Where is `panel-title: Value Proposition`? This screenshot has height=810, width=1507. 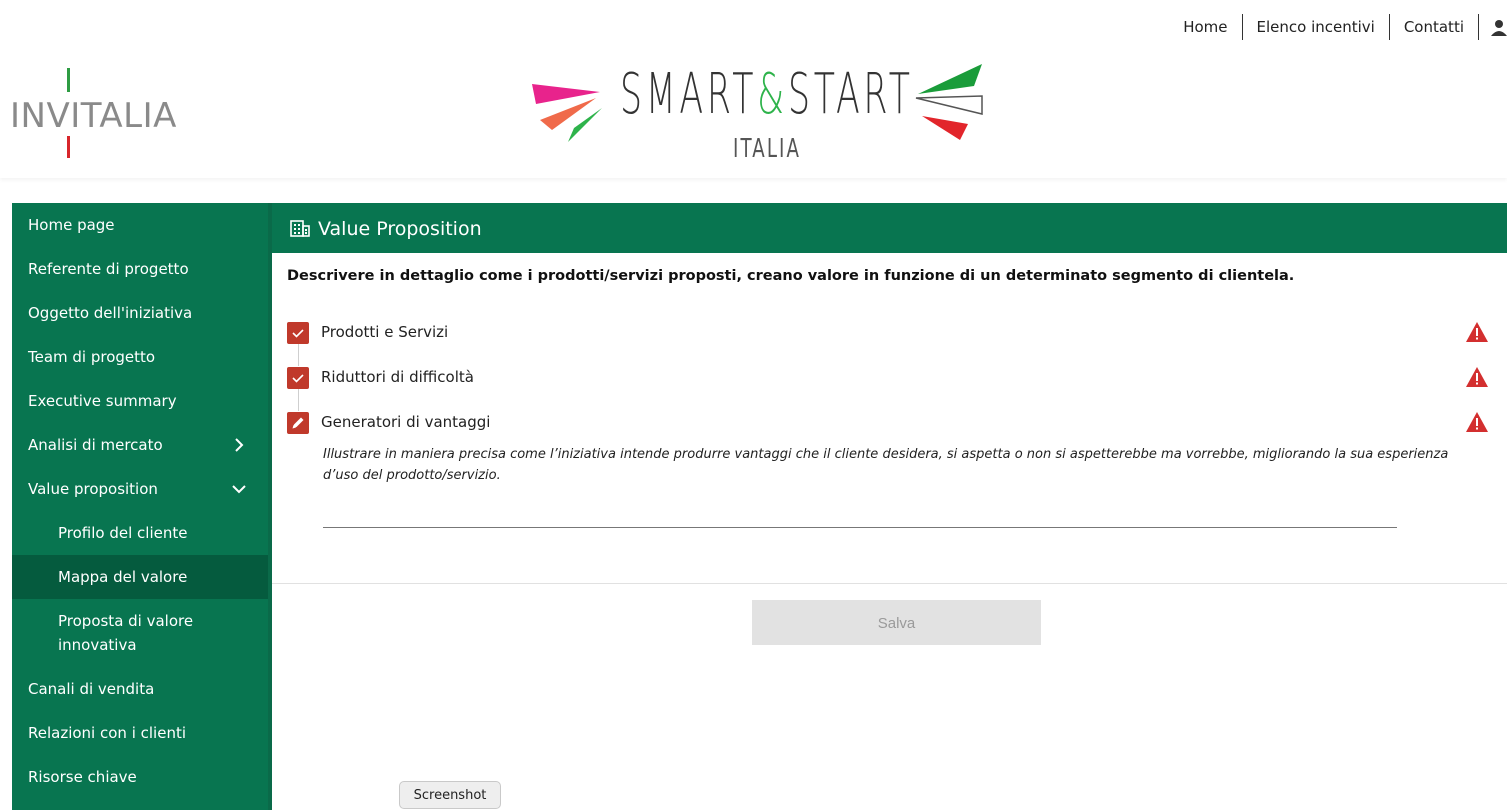
panel-title: Value Proposition is located at coordinates (400, 229).